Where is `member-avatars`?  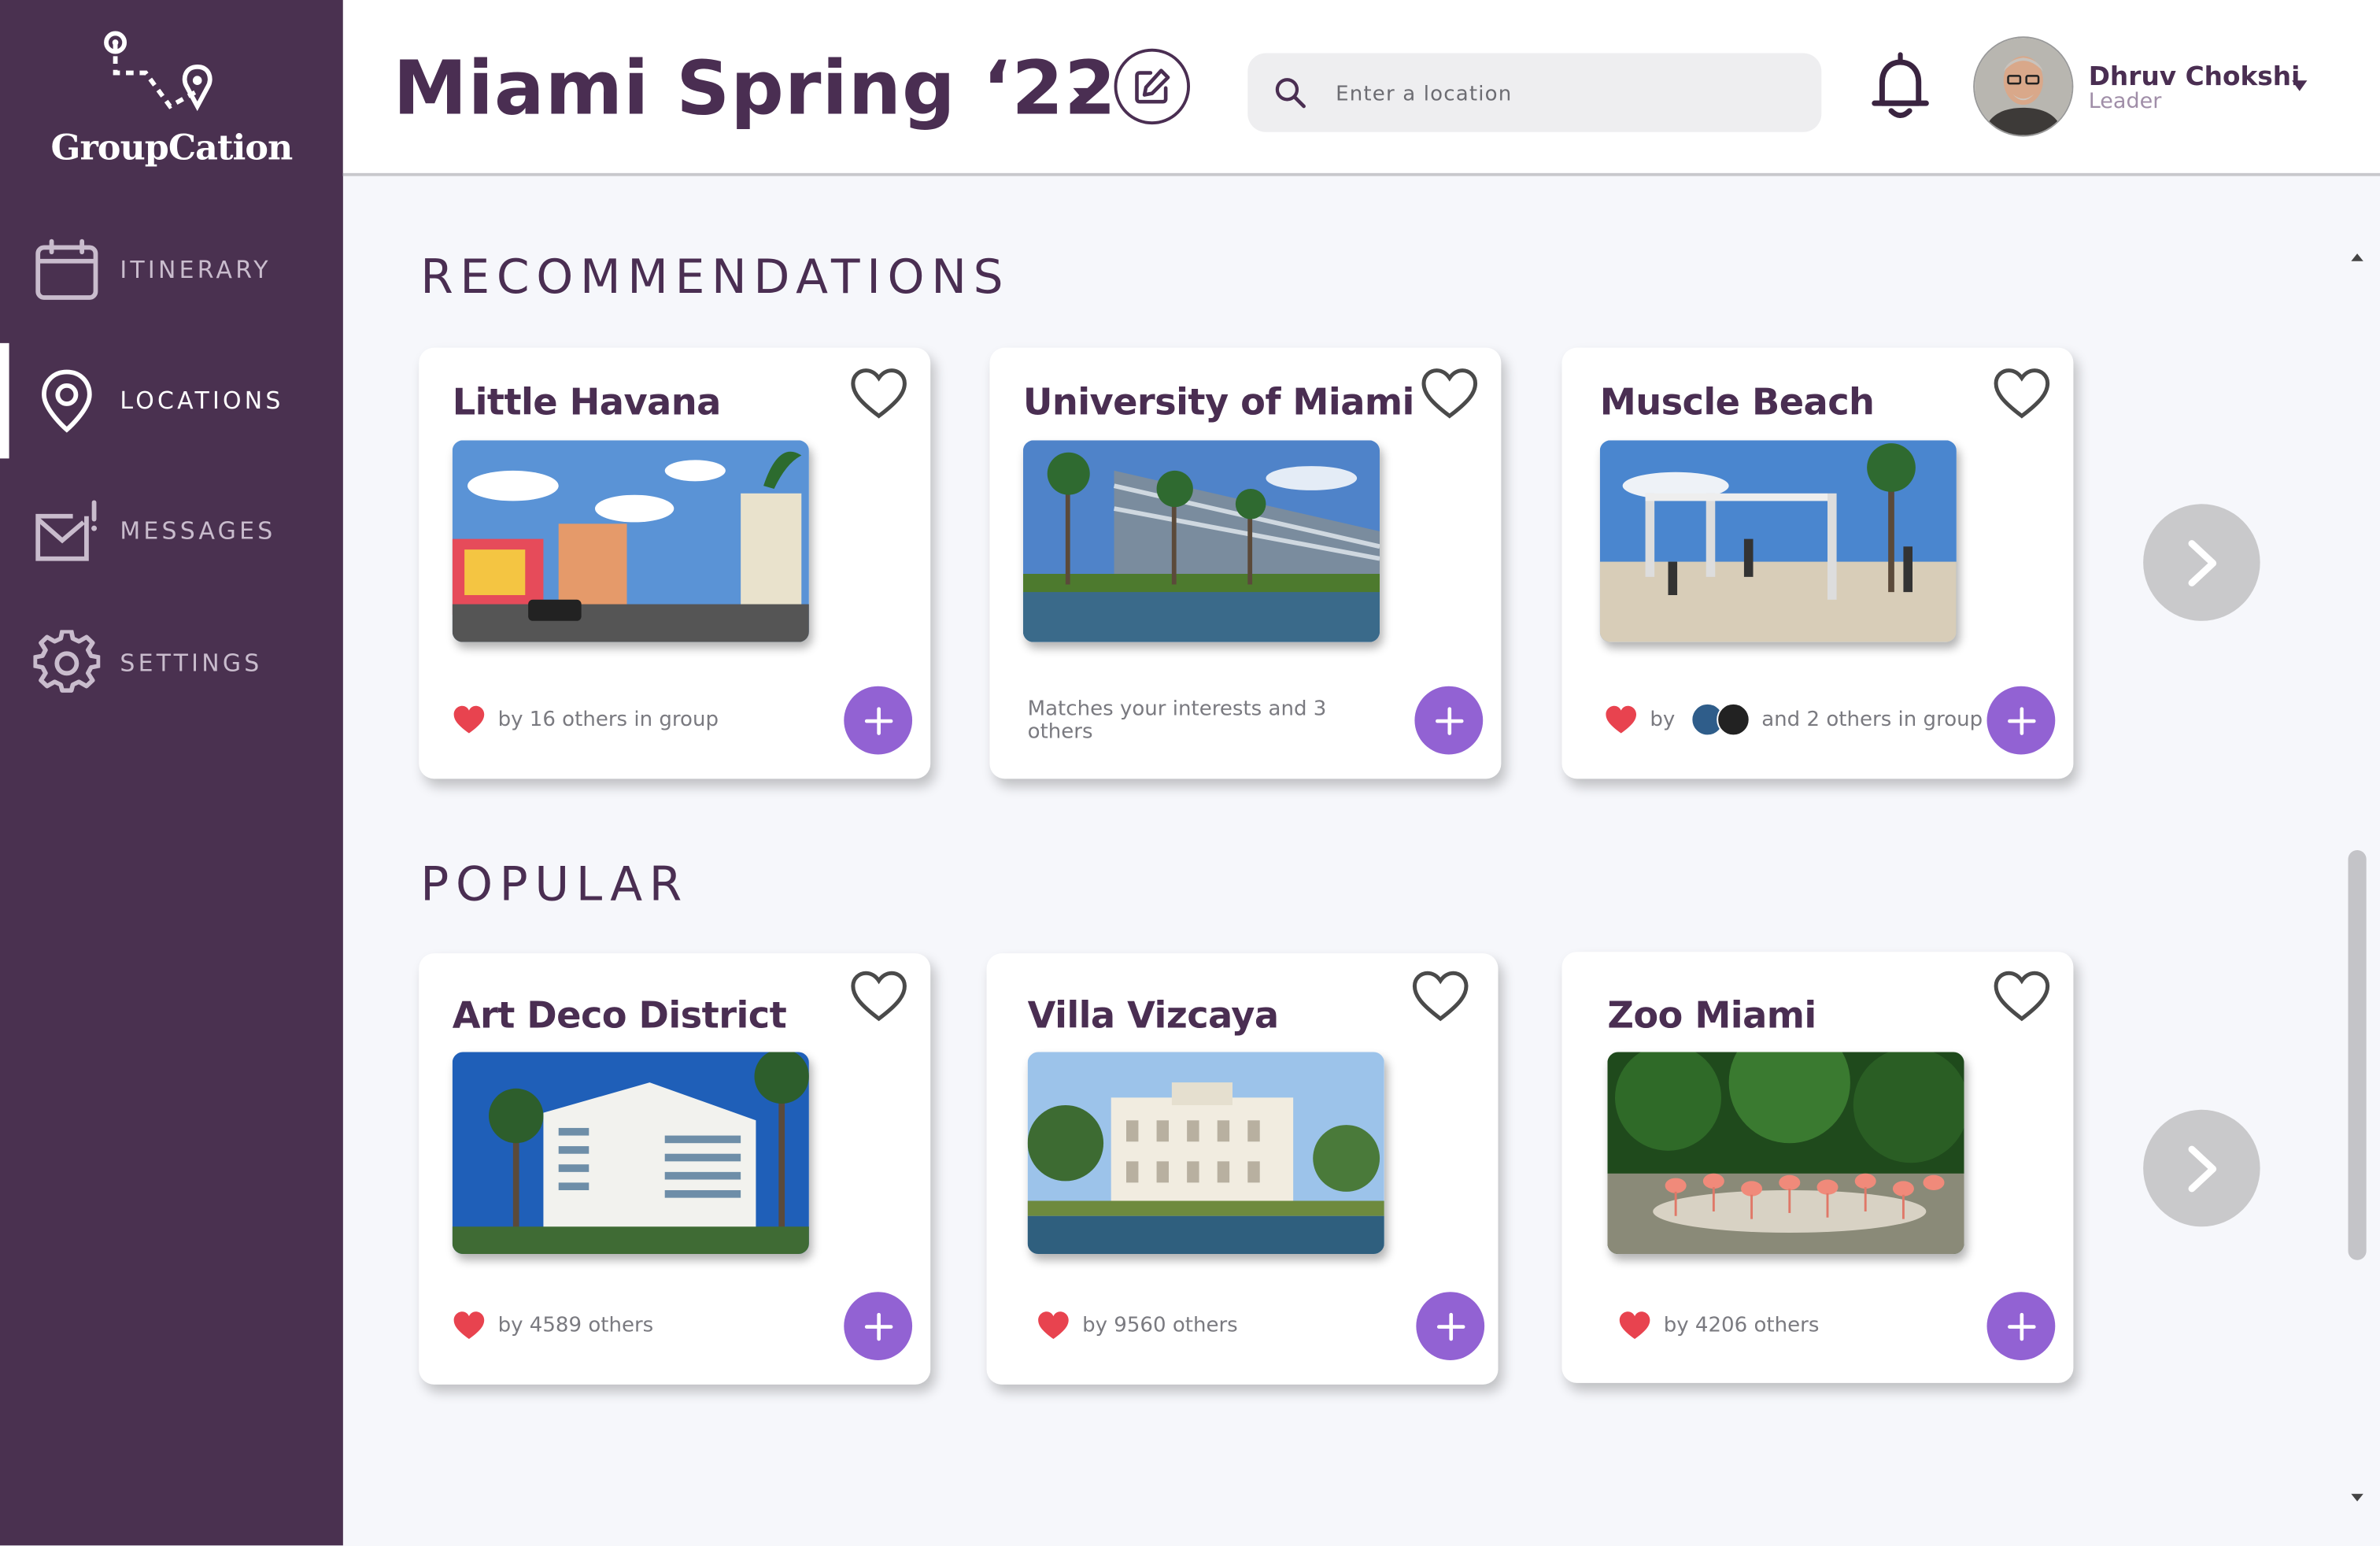 member-avatars is located at coordinates (1718, 719).